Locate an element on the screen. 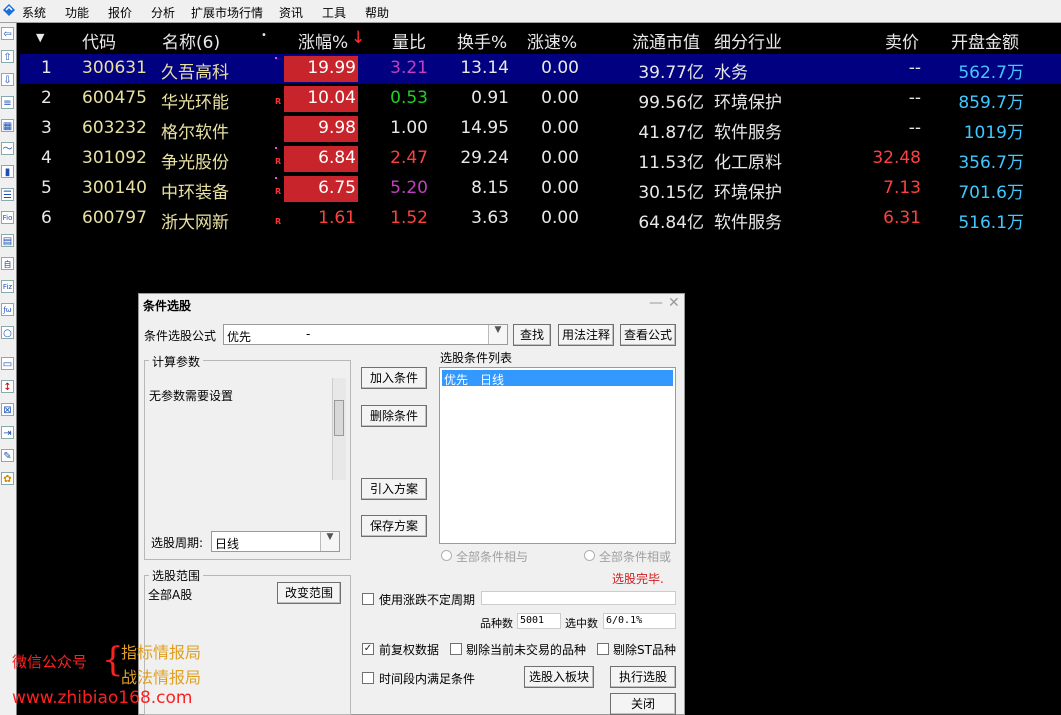 This screenshot has width=1061, height=715. usage-button: 用法注释 is located at coordinates (586, 335).